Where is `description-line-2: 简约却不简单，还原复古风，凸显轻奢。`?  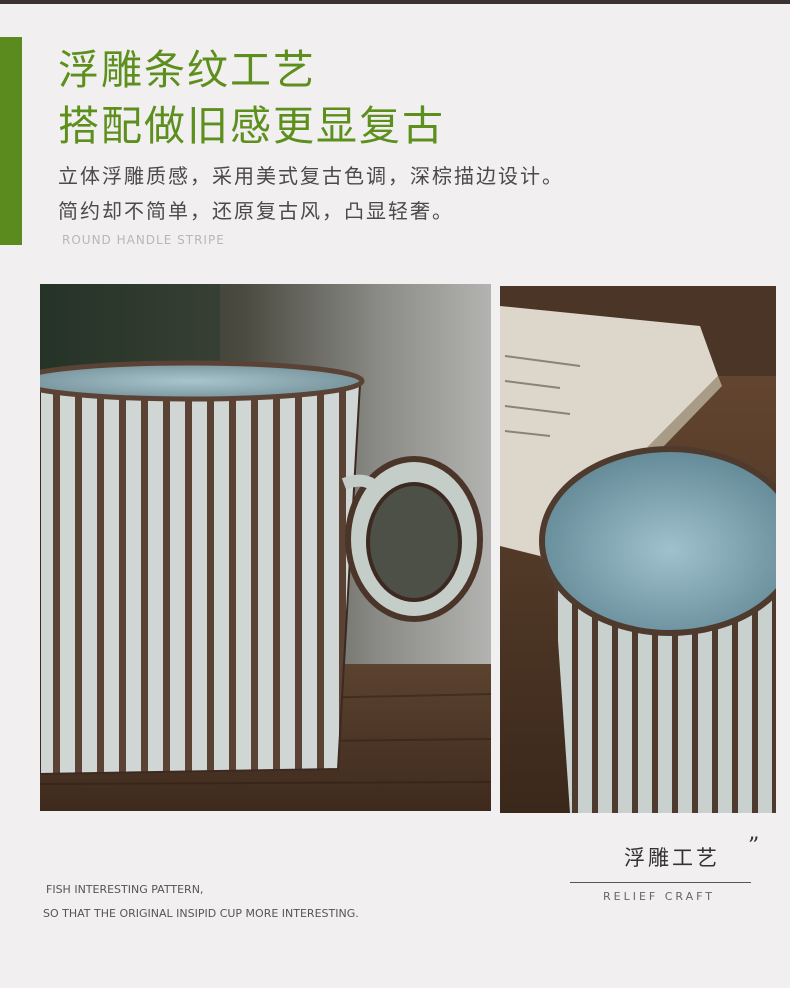 description-line-2: 简约却不简单，还原复古风，凸显轻奢。 is located at coordinates (256, 211).